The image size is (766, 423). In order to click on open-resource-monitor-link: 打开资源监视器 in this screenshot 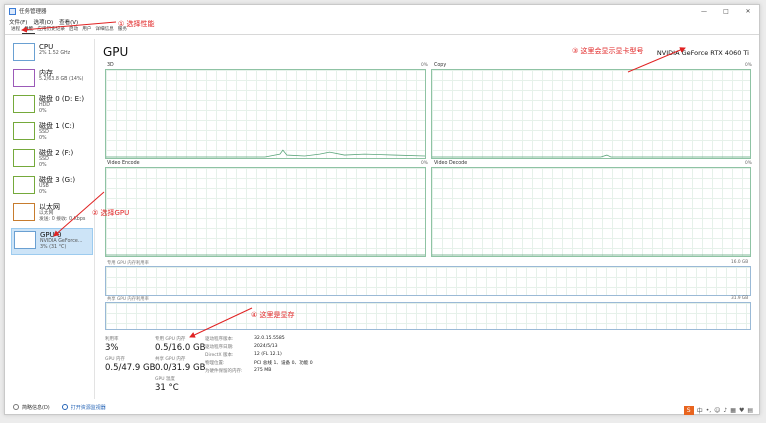, I will do `click(88, 407)`.